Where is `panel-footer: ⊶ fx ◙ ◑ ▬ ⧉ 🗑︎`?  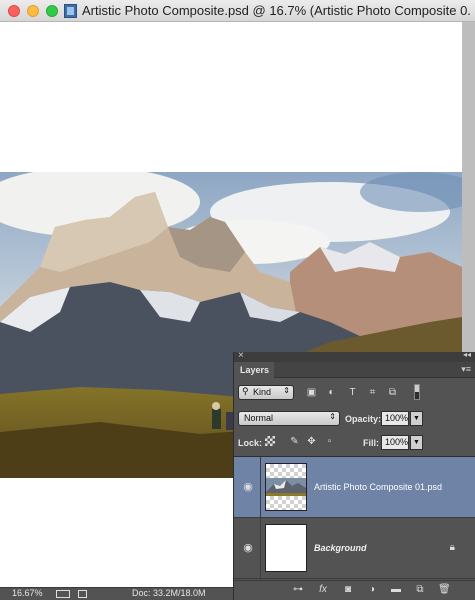 panel-footer: ⊶ fx ◙ ◑ ▬ ⧉ 🗑︎ is located at coordinates (354, 590).